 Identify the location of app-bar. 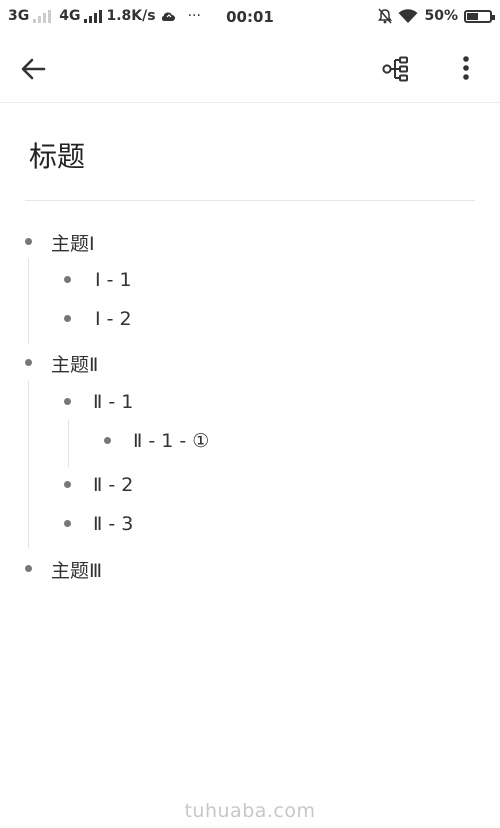
(250, 68).